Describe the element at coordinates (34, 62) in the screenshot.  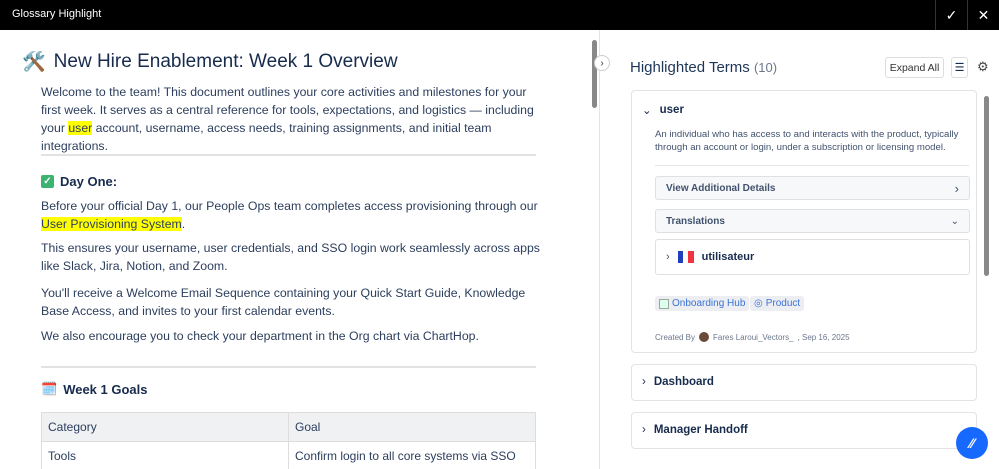
I see `tools-icon: 🛠️` at that location.